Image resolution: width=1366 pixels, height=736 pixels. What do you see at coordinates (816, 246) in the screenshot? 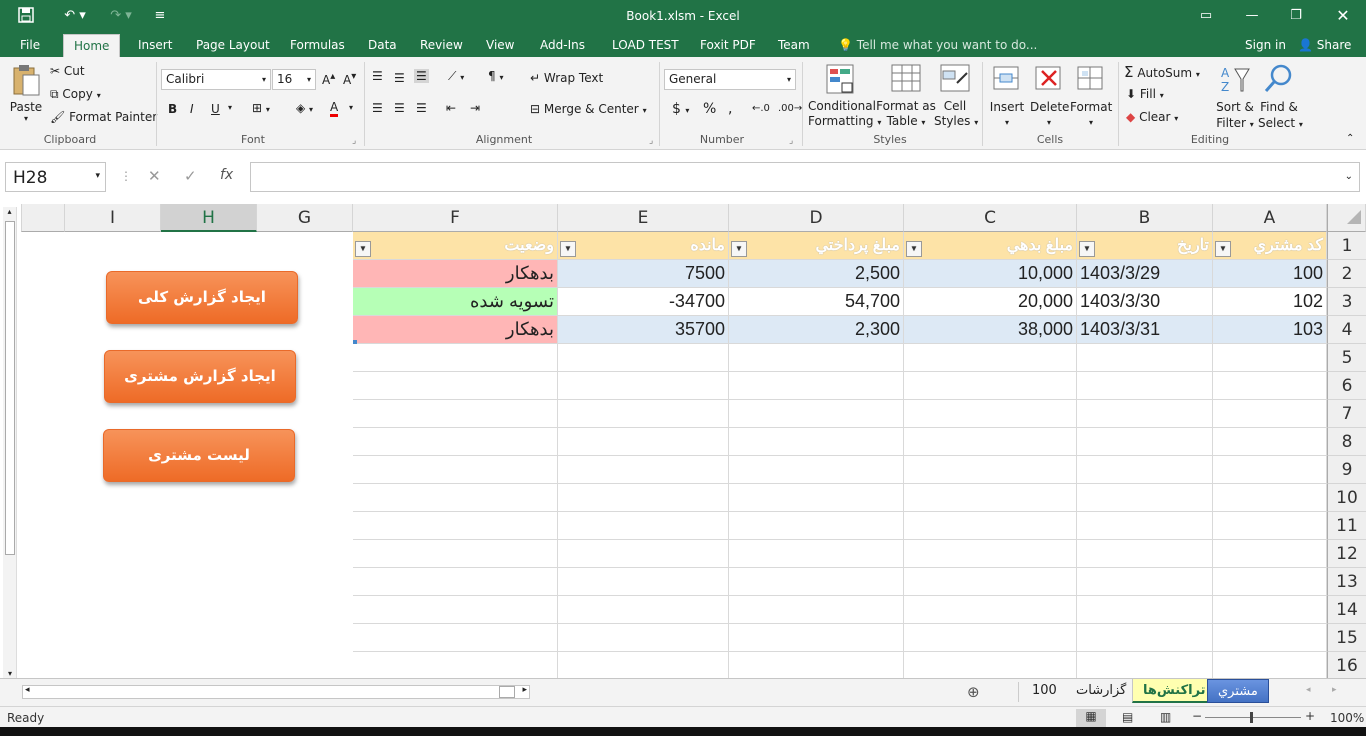
I see `header-cell-paid: ▼ مبلغ پرداختي` at bounding box center [816, 246].